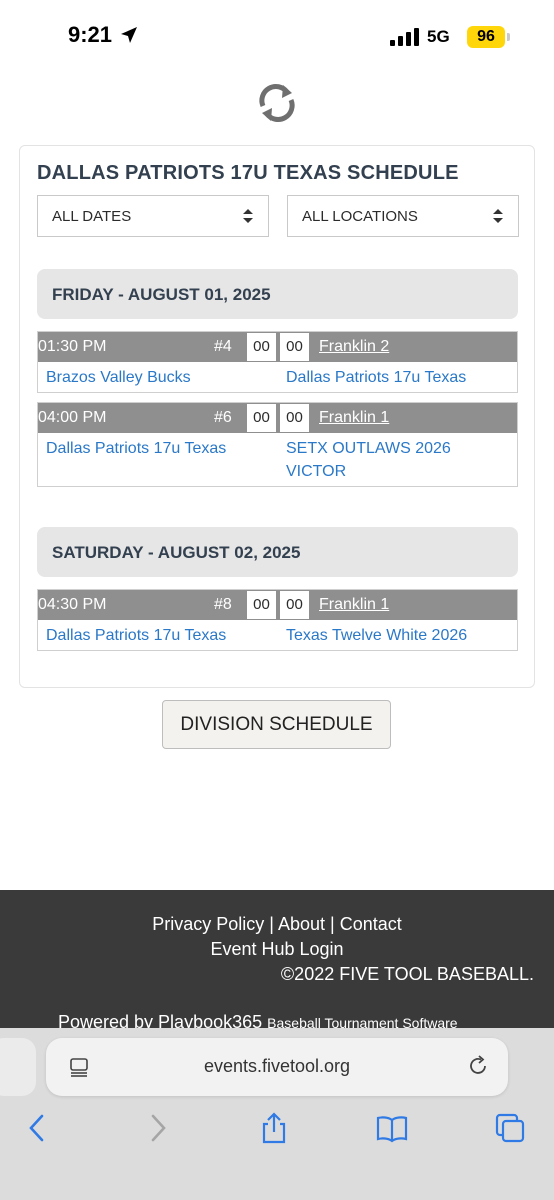 This screenshot has height=1200, width=554. I want to click on day-header-label: FRIDAY - AUGUST 01, 2025, so click(161, 294).